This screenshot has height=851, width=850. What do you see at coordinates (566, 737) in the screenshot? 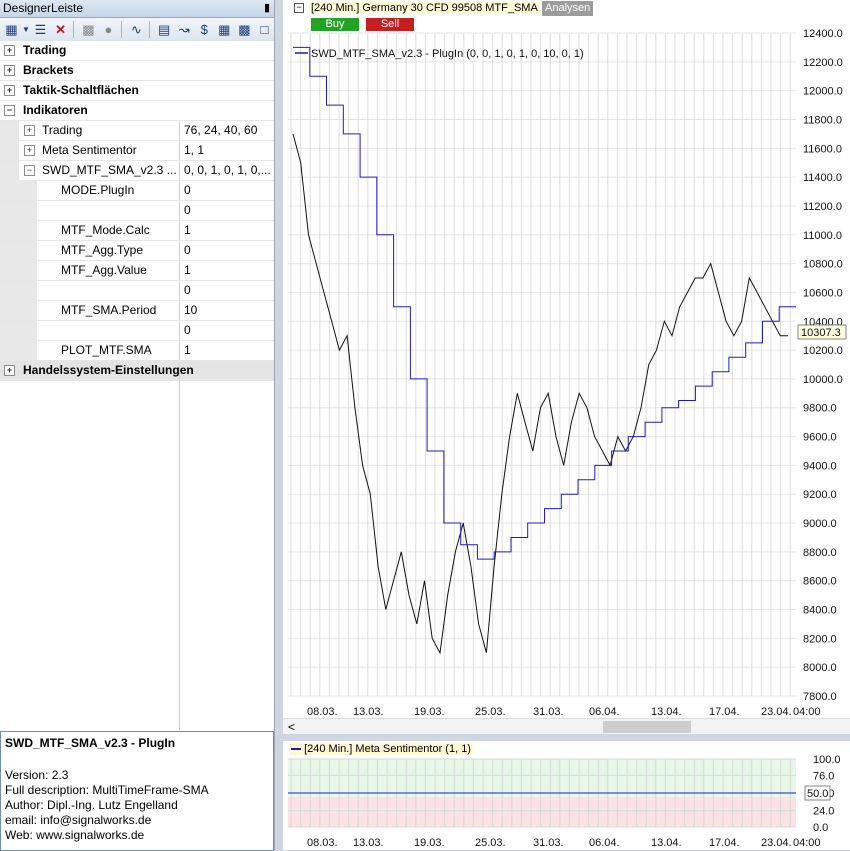
I see `pane-splitter` at bounding box center [566, 737].